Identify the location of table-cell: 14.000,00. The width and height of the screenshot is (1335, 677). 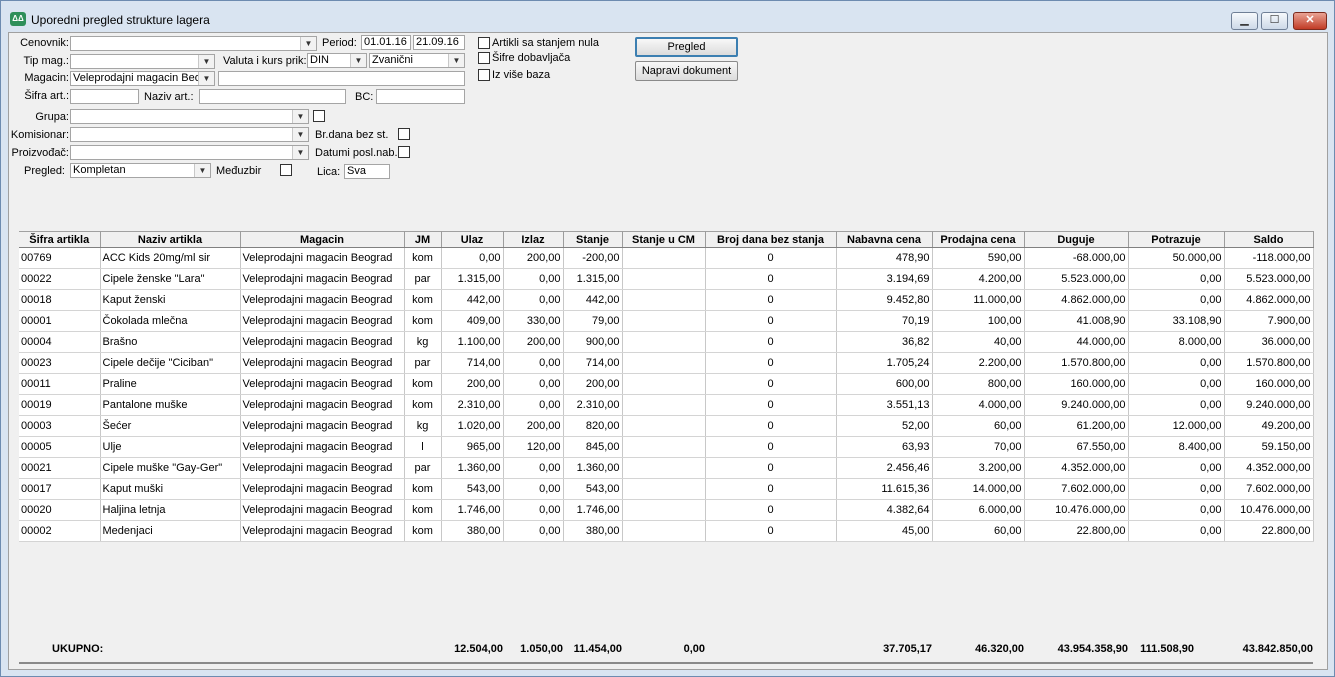
(978, 489).